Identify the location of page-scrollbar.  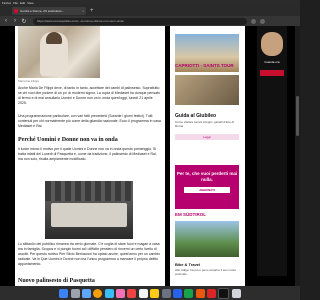
(297, 156).